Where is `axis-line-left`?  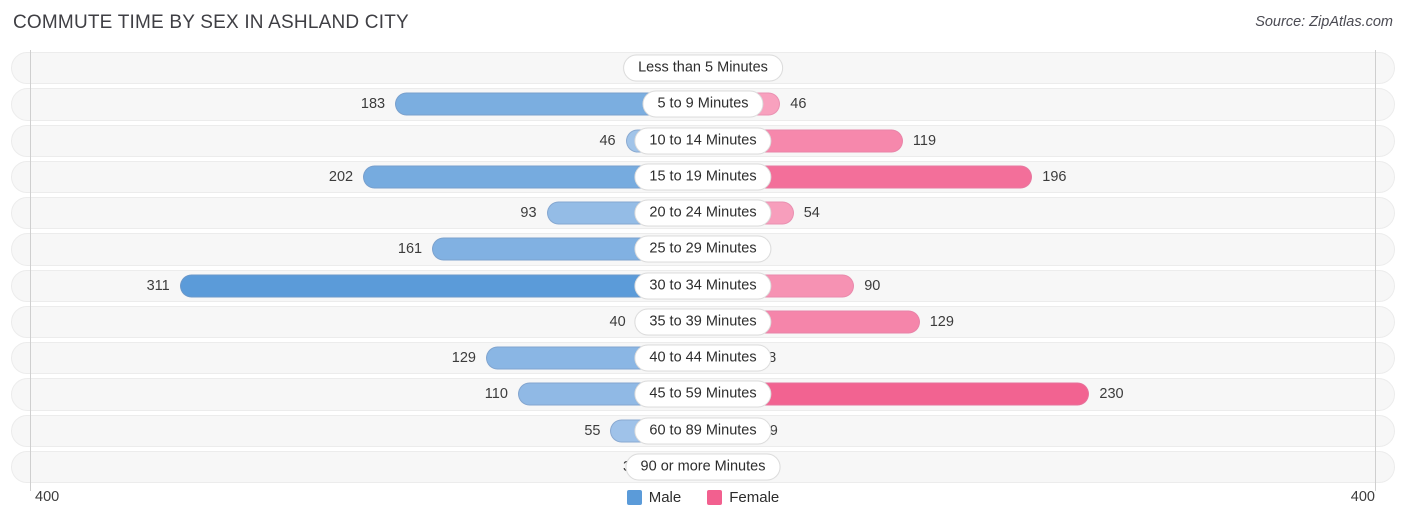 axis-line-left is located at coordinates (30, 270).